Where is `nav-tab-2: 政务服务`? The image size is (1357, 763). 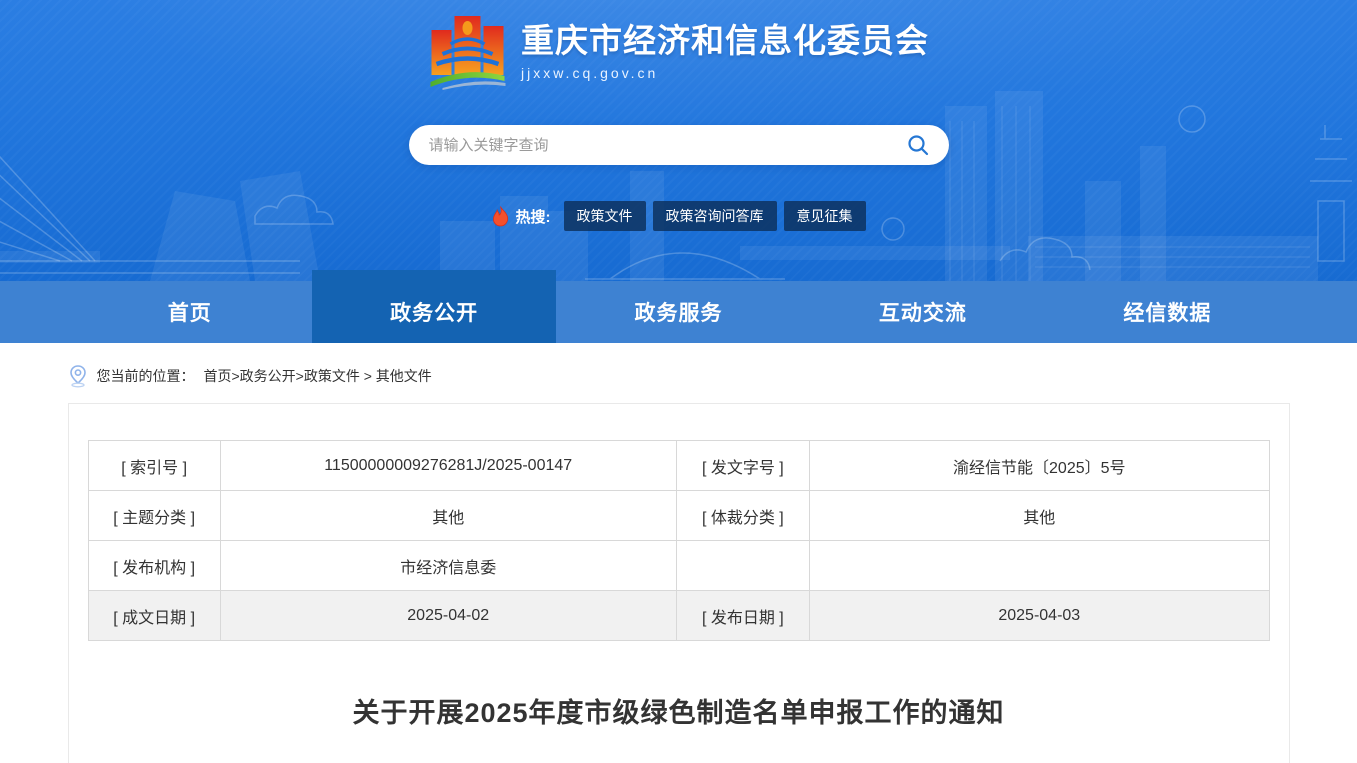
nav-tab-2: 政务服务 is located at coordinates (678, 312).